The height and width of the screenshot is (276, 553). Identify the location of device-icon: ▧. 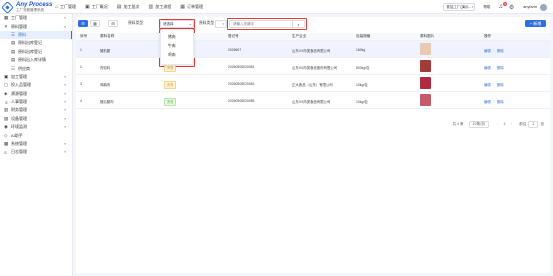
(6, 118).